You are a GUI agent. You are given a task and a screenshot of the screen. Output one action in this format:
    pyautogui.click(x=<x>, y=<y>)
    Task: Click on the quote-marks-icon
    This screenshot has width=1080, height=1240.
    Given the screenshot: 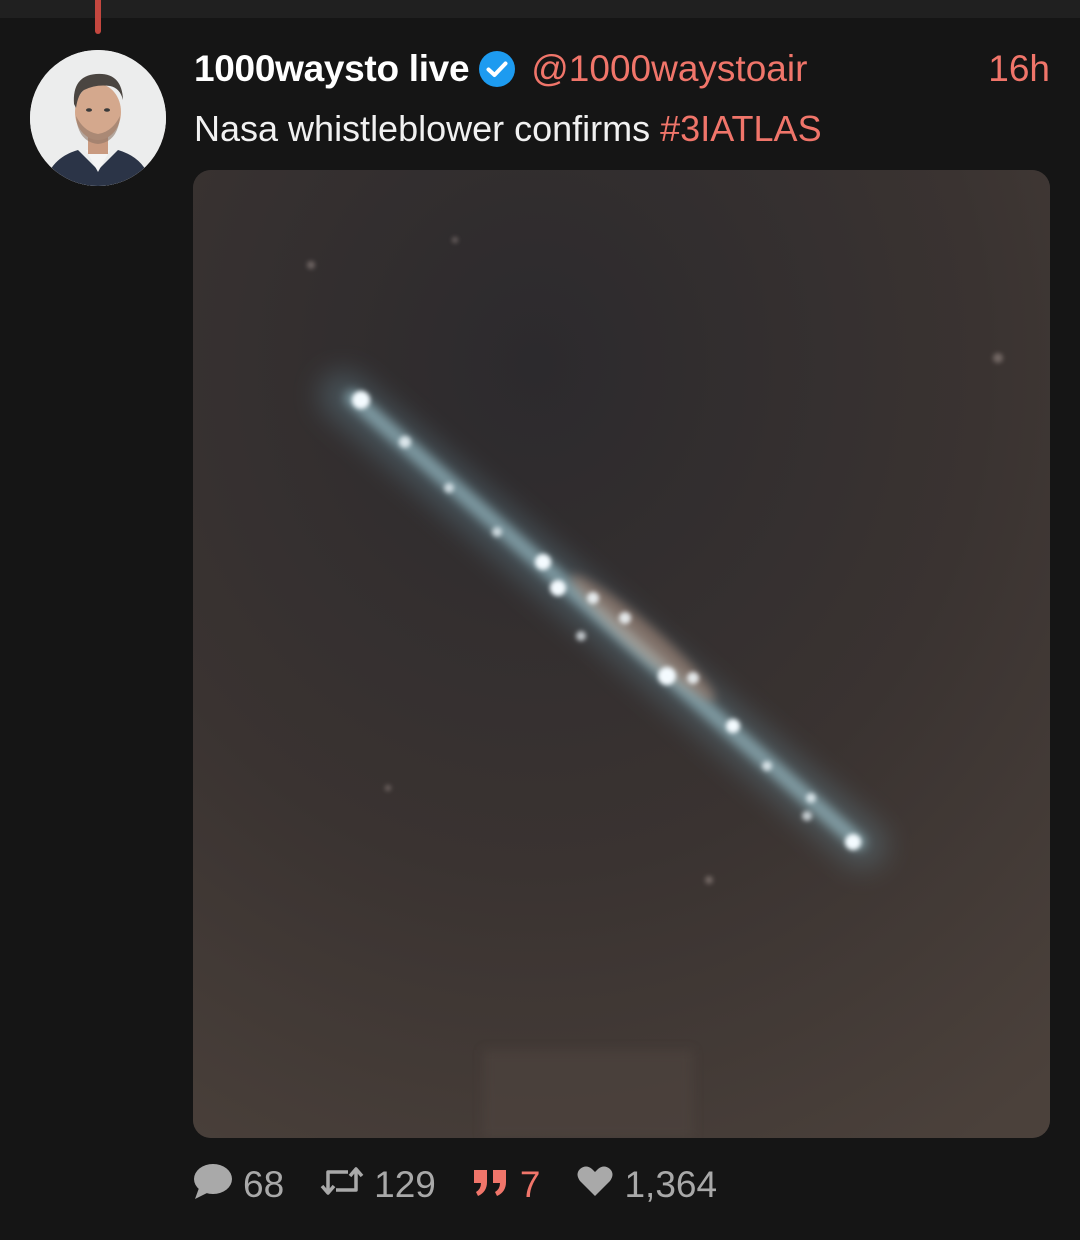 What is the action you would take?
    pyautogui.click(x=496, y=1185)
    